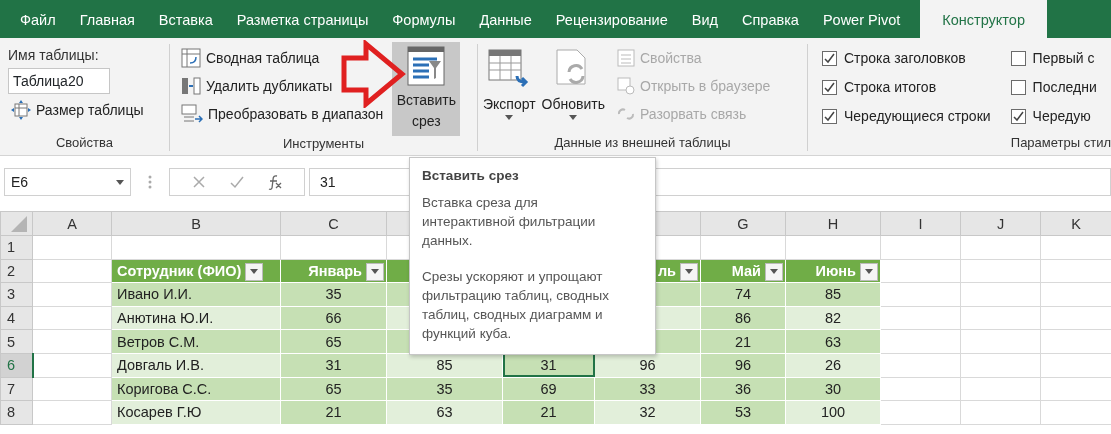  What do you see at coordinates (323, 144) in the screenshot?
I see `group-label: Инструменты` at bounding box center [323, 144].